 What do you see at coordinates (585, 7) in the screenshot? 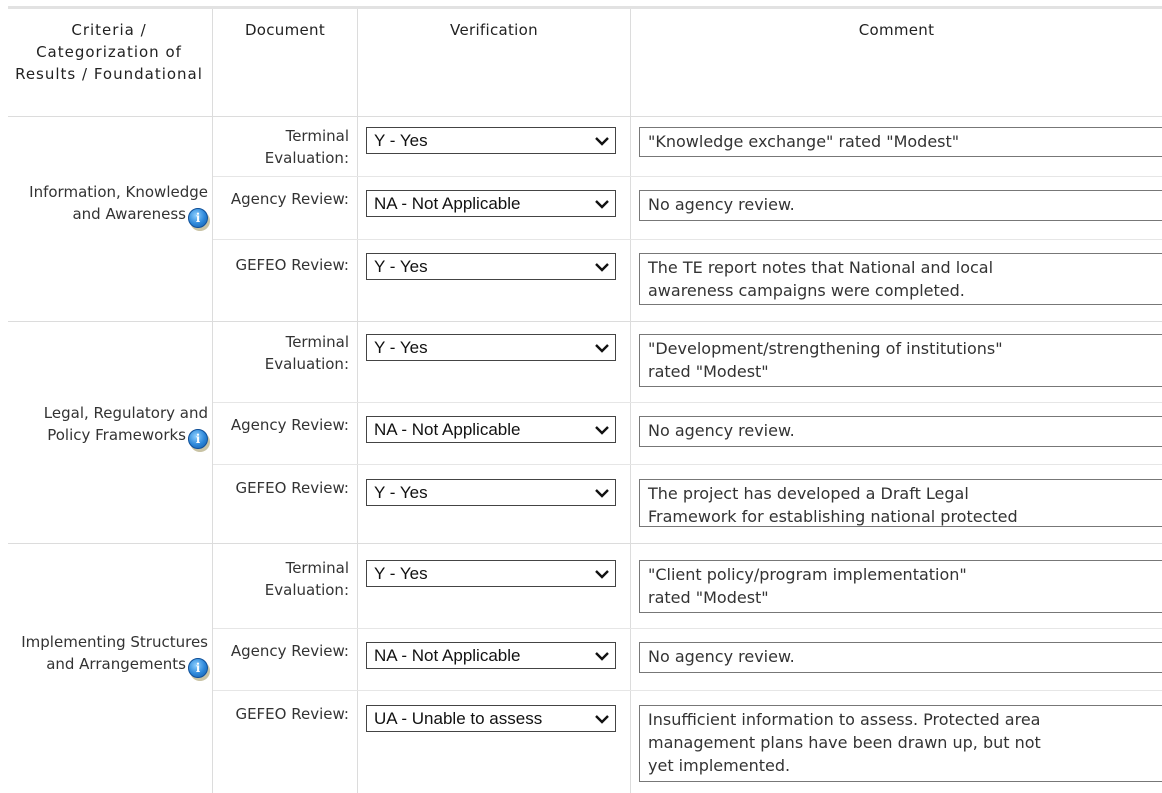
I see `table-top-border` at bounding box center [585, 7].